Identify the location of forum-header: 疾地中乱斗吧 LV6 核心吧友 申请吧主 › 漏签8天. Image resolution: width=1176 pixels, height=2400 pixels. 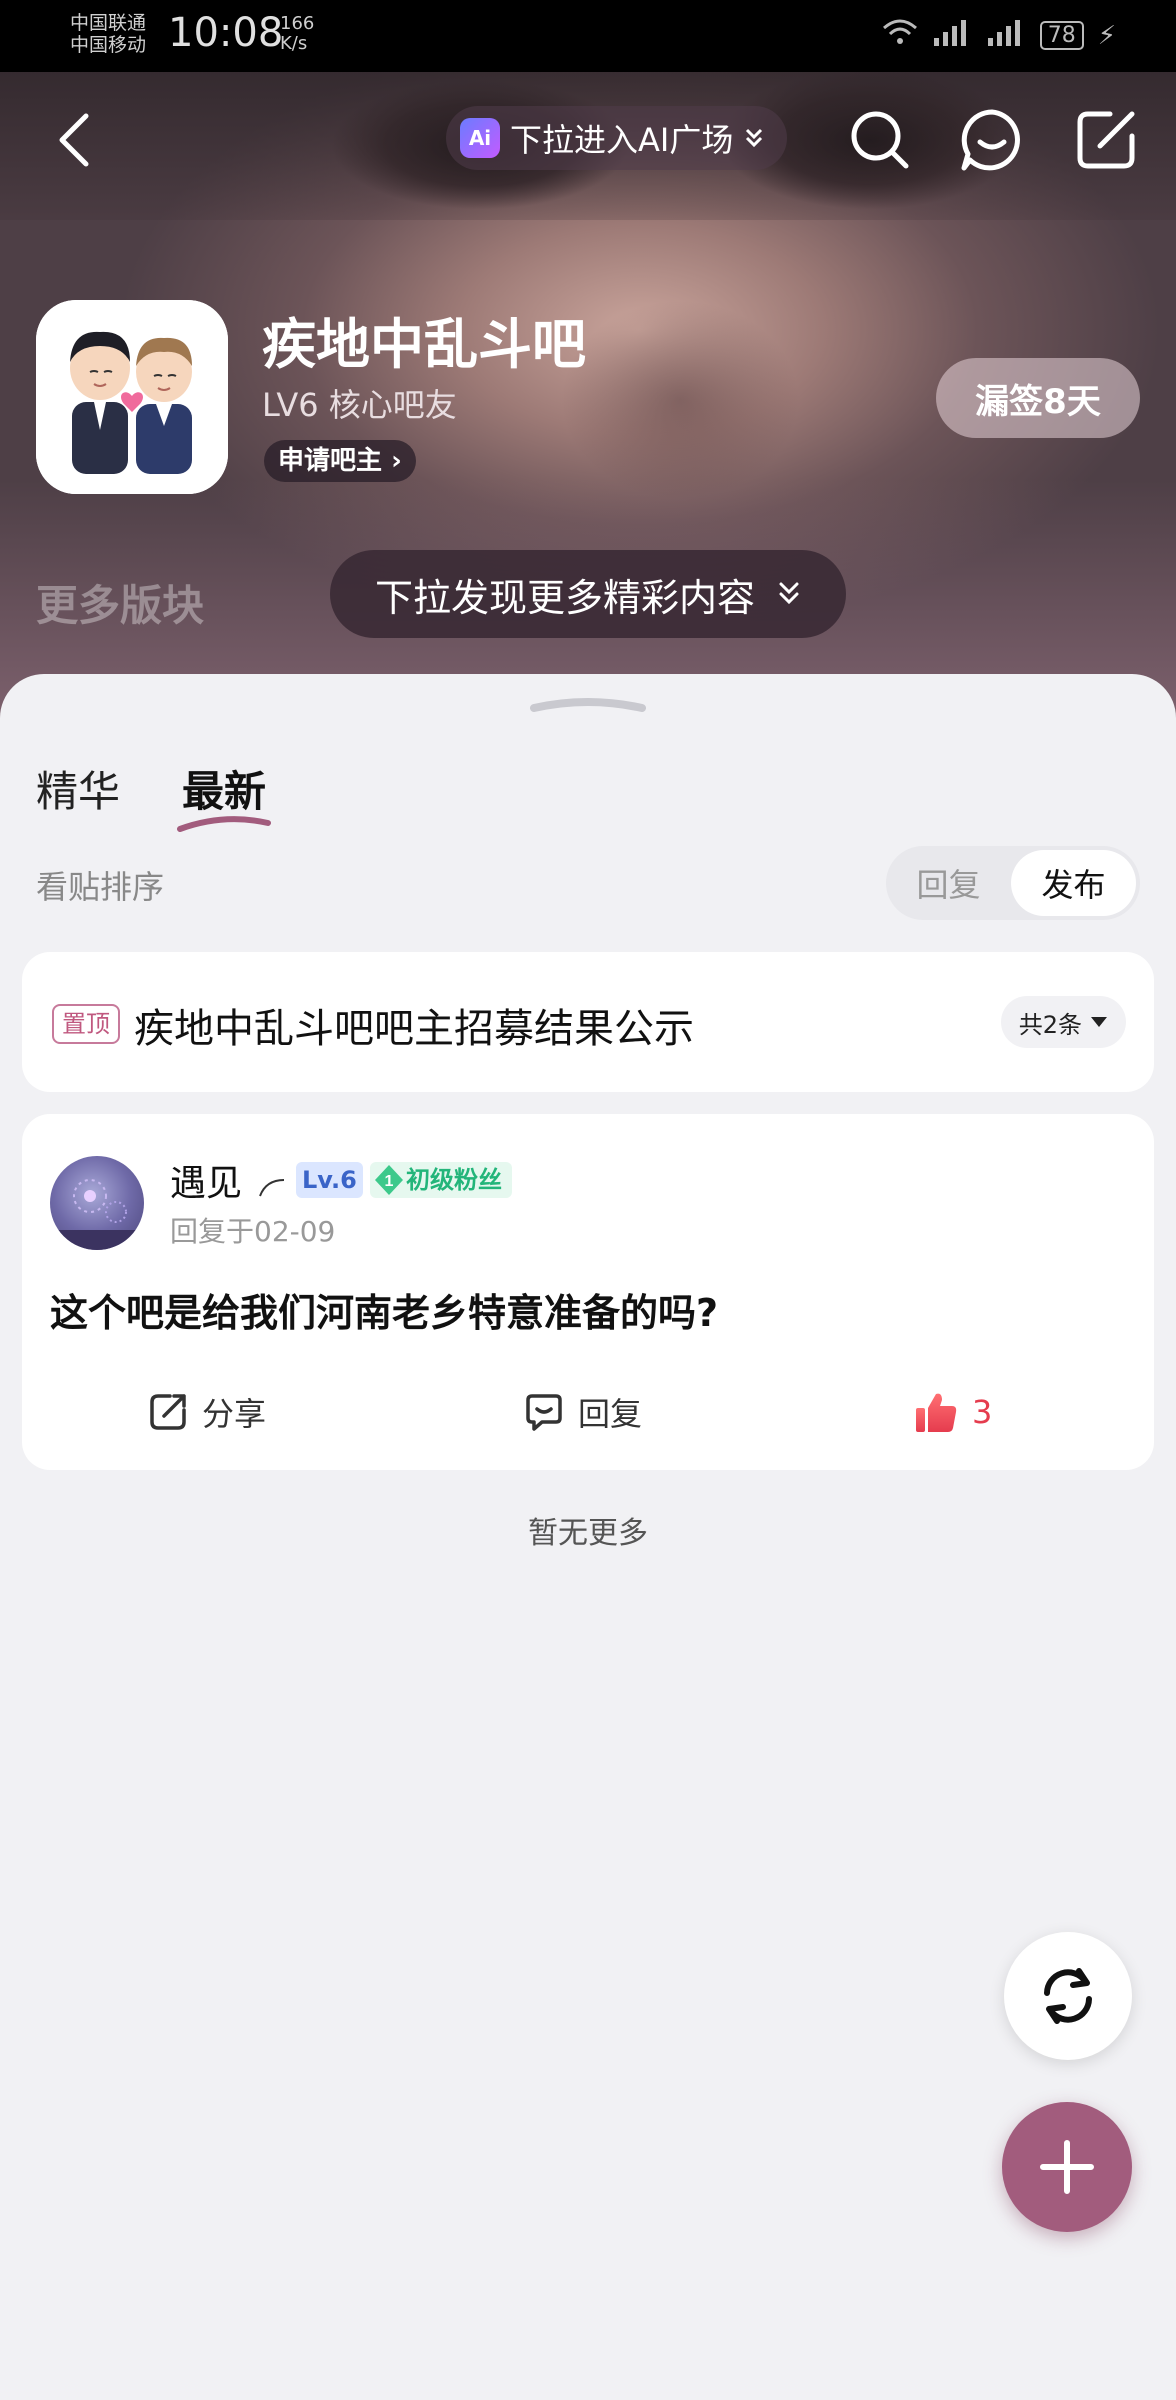
(588, 400).